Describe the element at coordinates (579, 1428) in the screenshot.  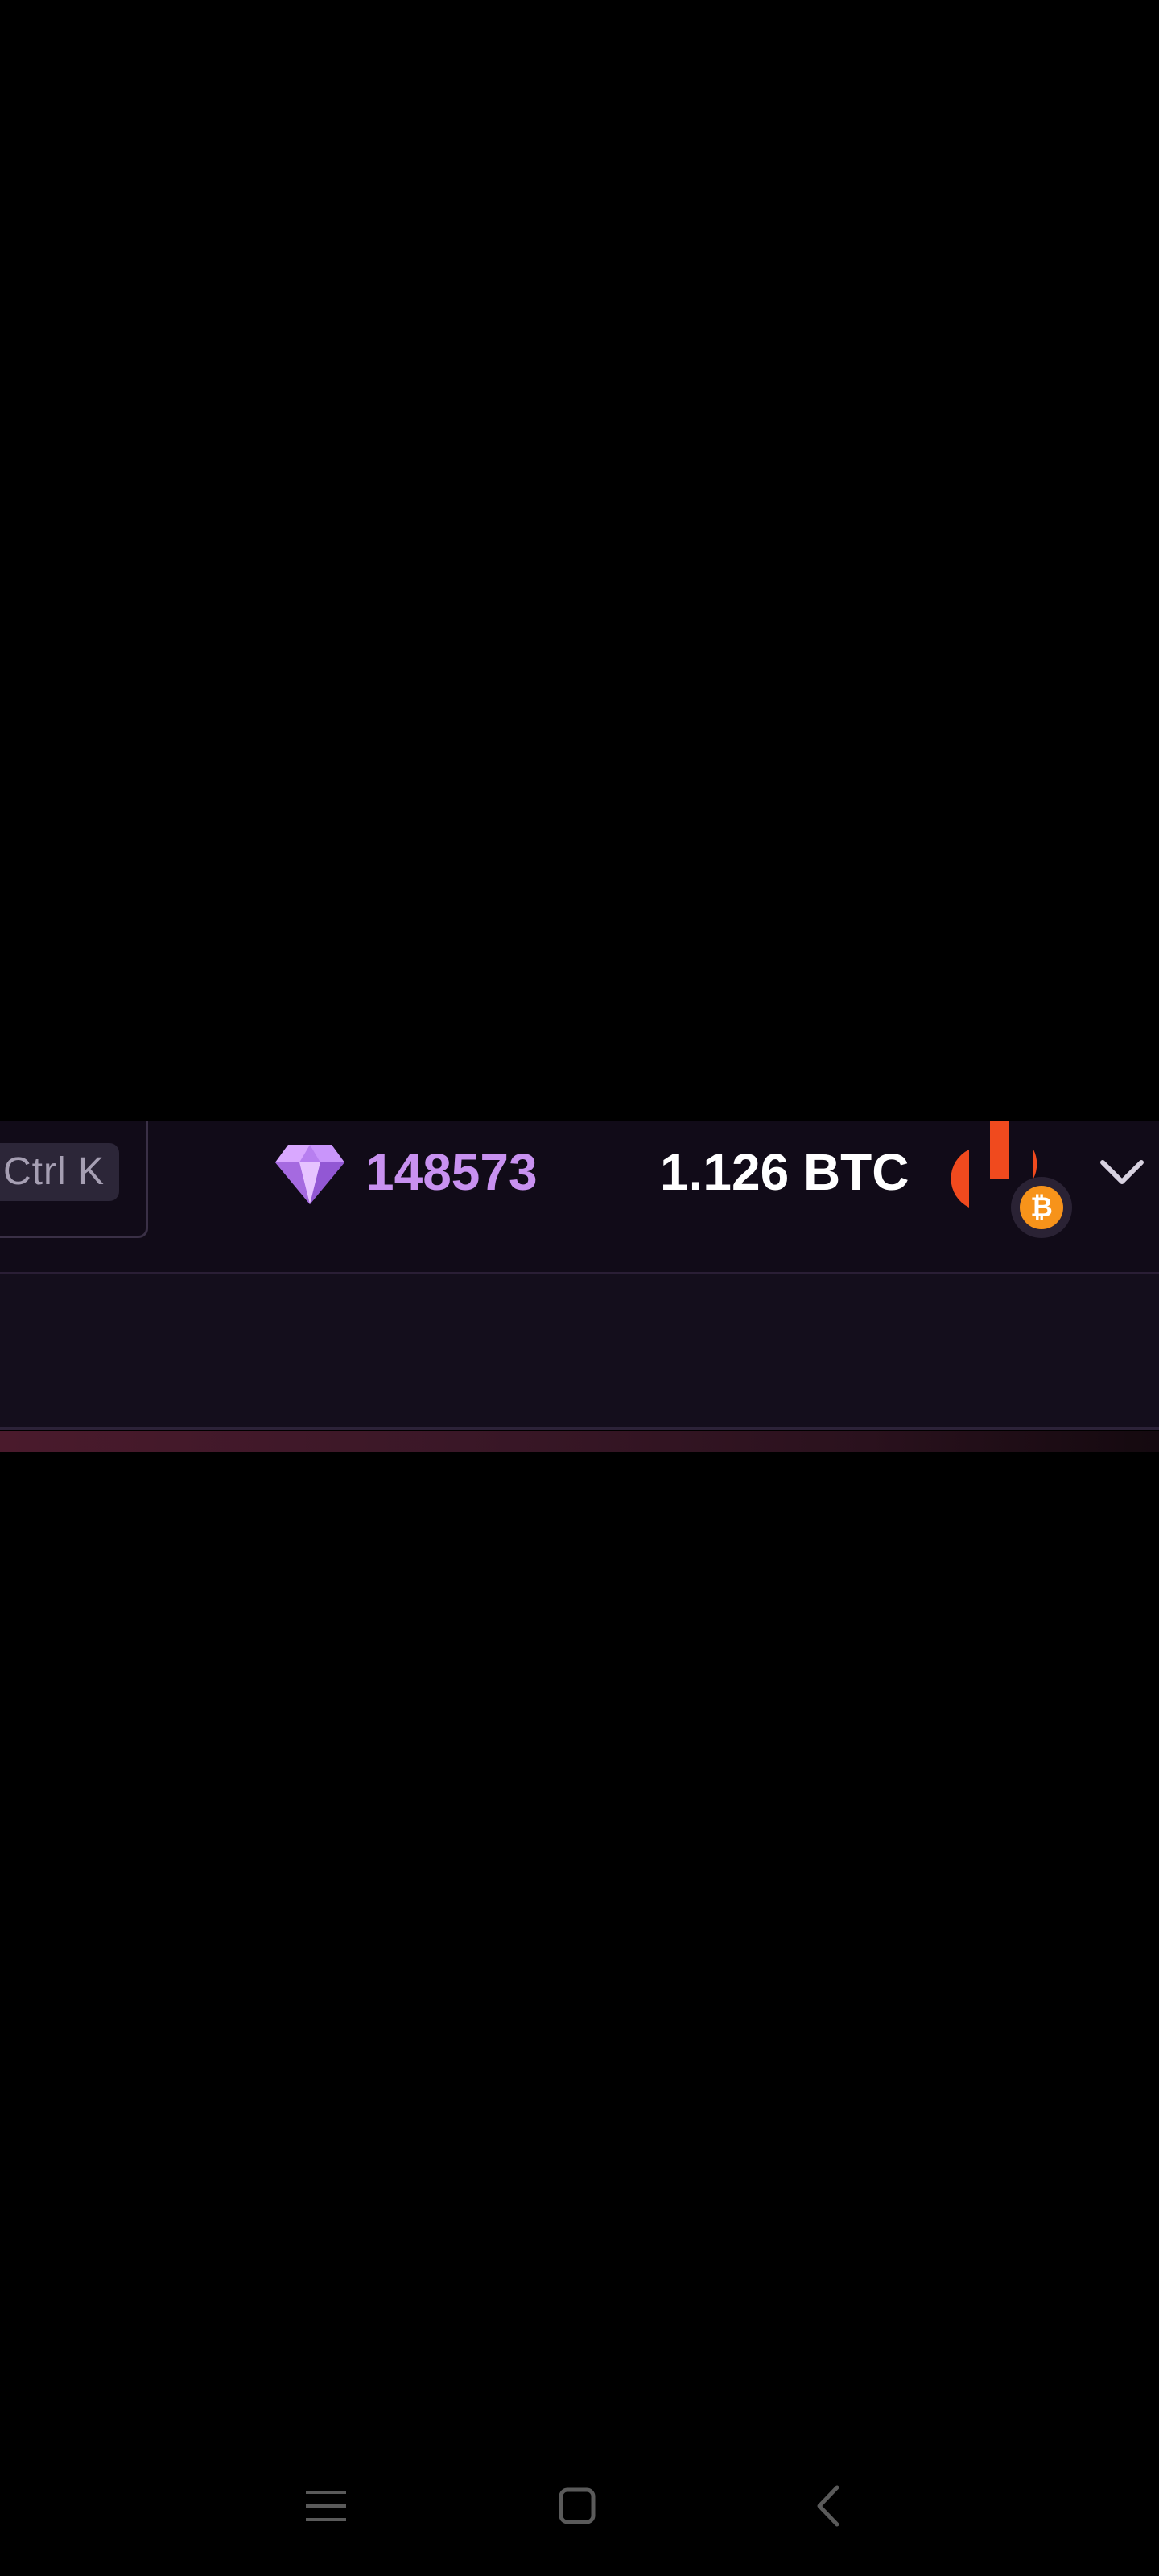
I see `subheader-divider` at that location.